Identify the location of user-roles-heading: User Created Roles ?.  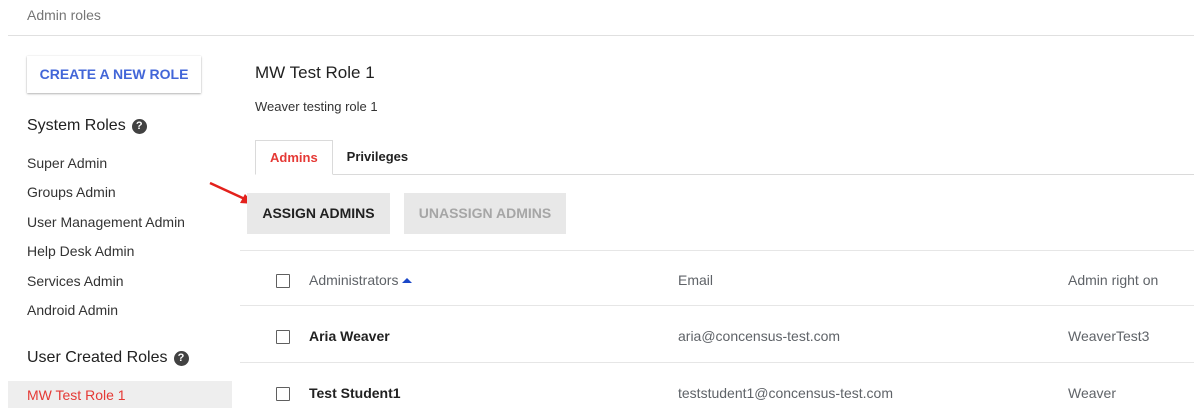
(108, 358).